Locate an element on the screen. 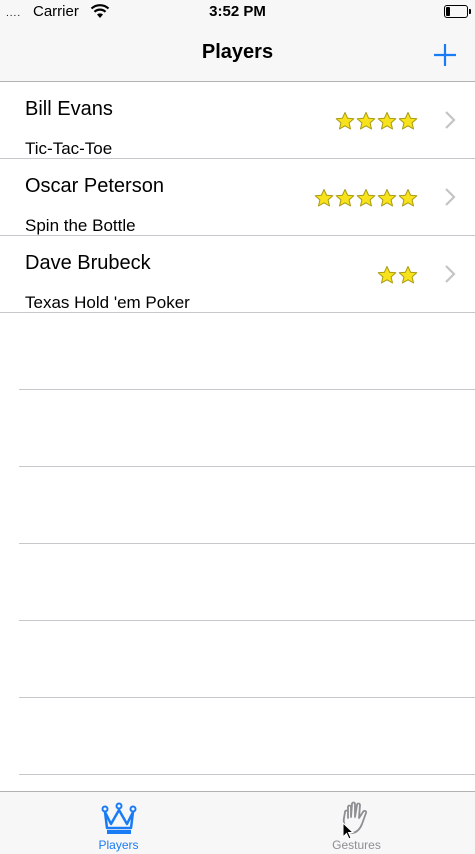 The width and height of the screenshot is (475, 854). battery-icon is located at coordinates (457, 11).